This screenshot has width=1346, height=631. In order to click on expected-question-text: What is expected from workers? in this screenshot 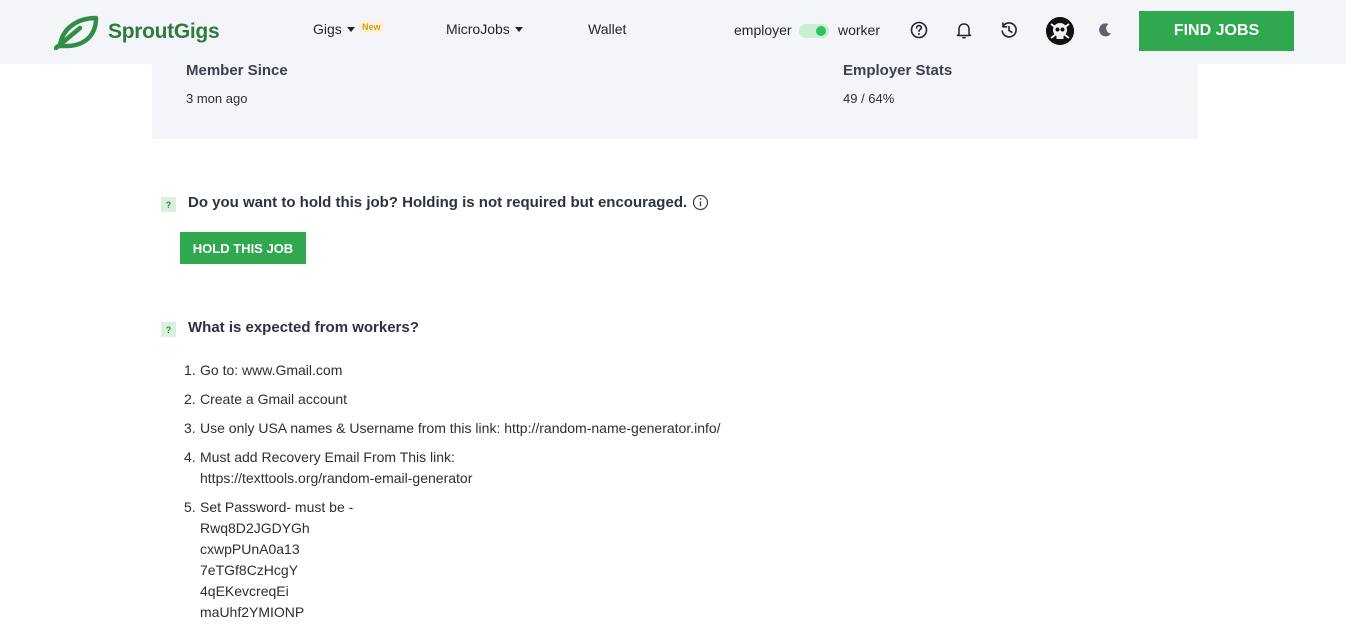, I will do `click(303, 327)`.